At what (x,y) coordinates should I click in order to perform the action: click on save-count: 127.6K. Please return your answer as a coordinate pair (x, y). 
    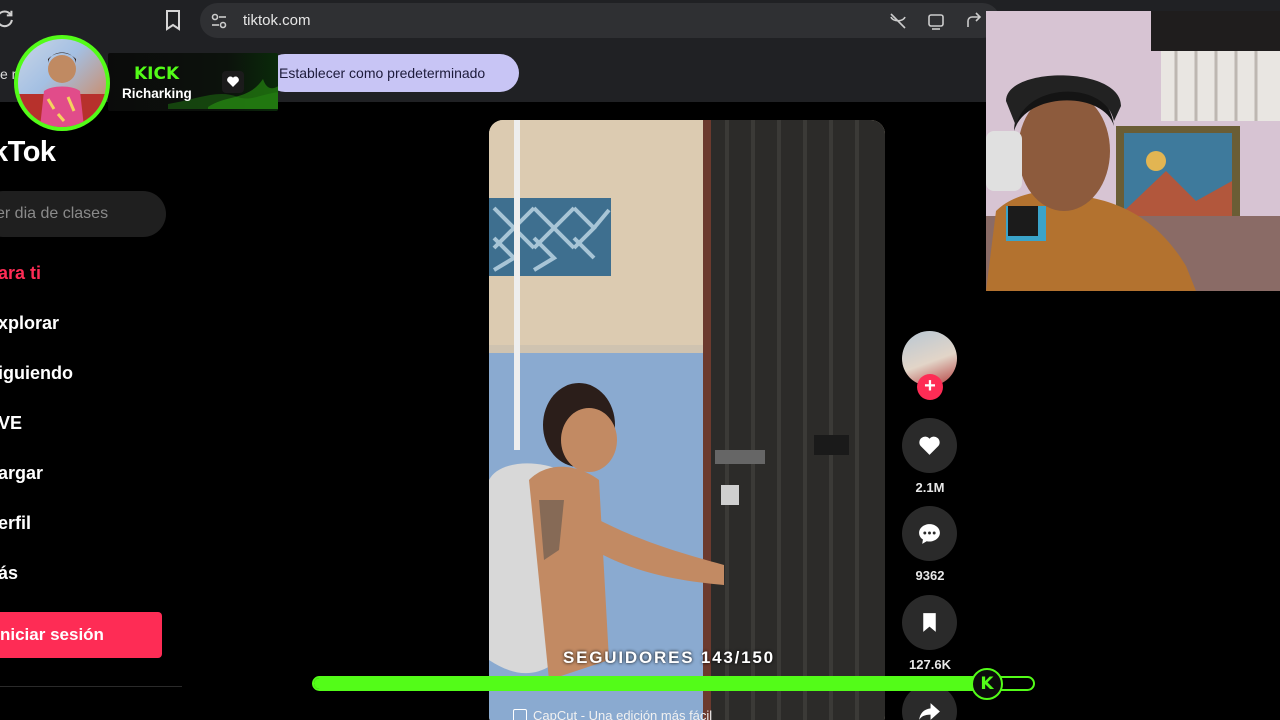
    Looking at the image, I should click on (930, 664).